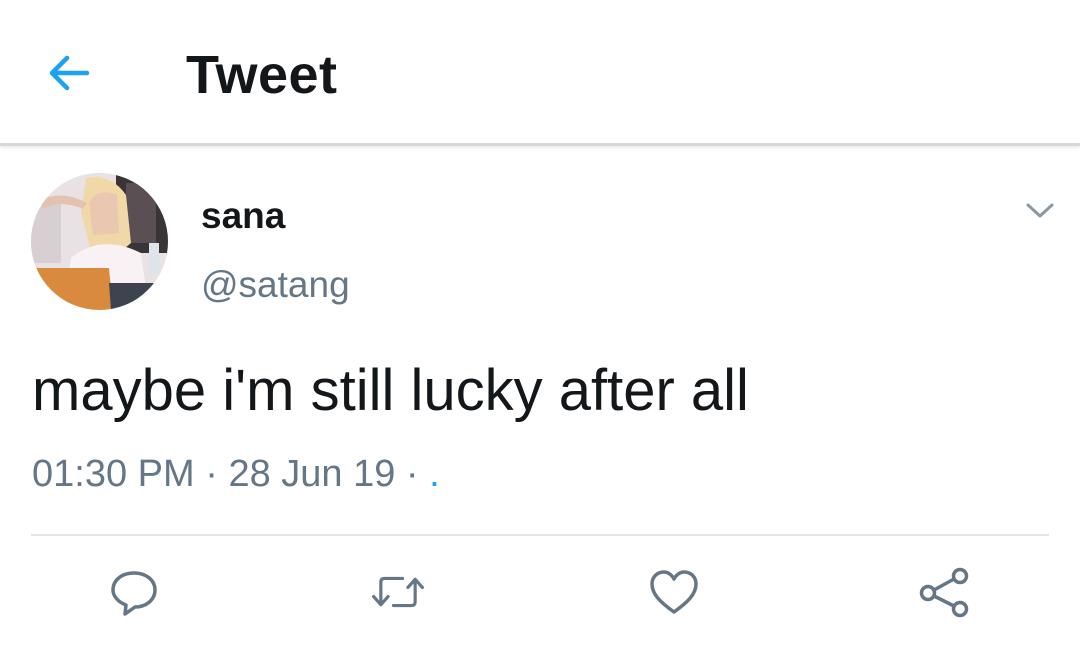  Describe the element at coordinates (113, 474) in the screenshot. I see `tweet-time: 01:30 PM` at that location.